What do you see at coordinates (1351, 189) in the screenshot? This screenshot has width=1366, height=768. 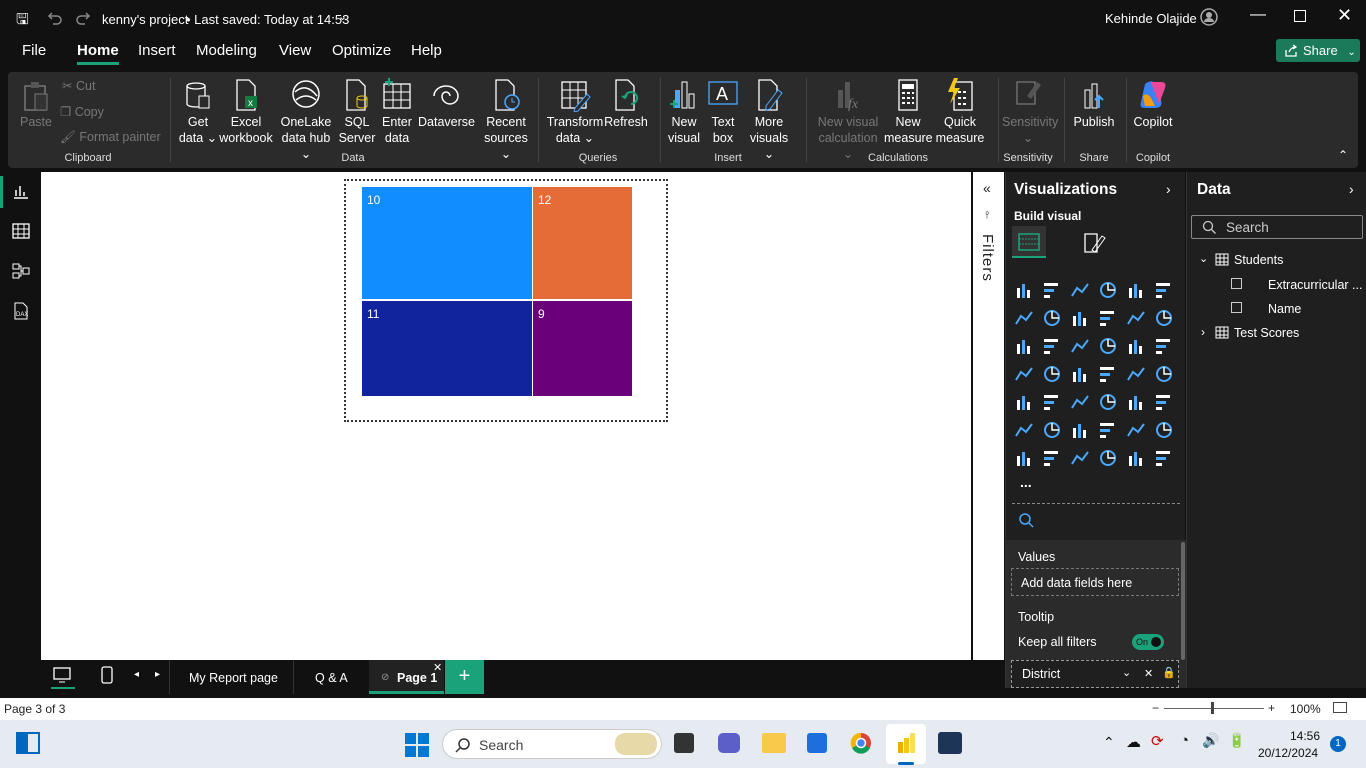 I see `collapse-pane-icon: ›` at bounding box center [1351, 189].